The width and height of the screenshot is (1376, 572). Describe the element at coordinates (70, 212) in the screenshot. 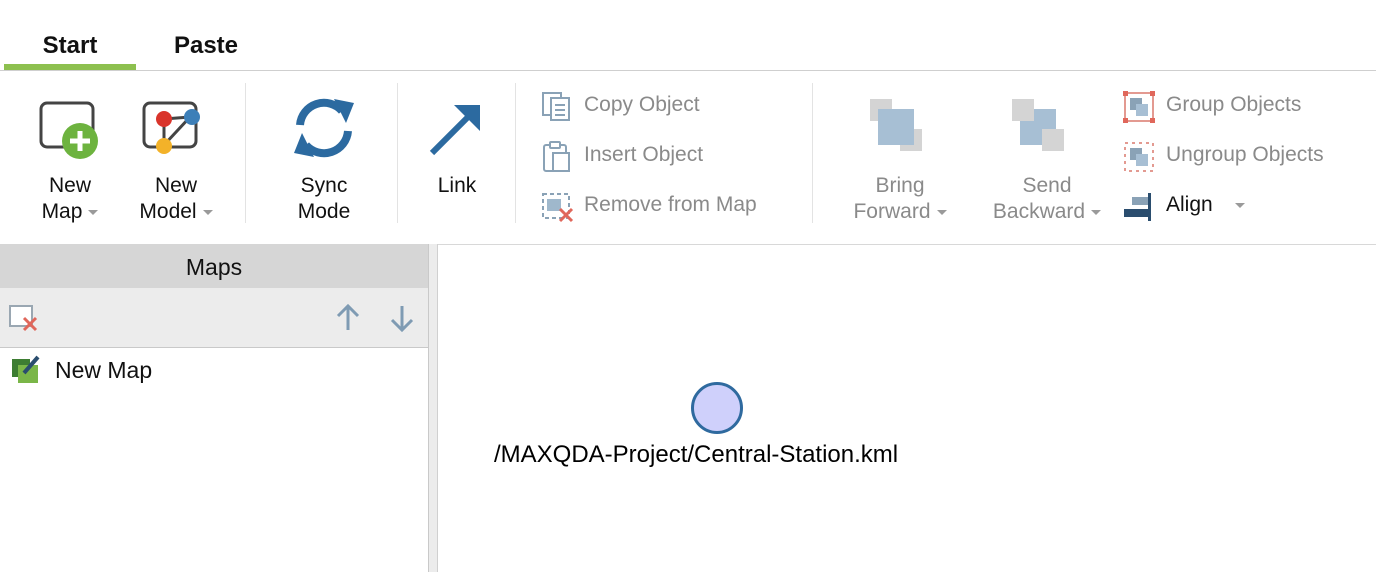

I see `new-map-label-2: Map` at that location.